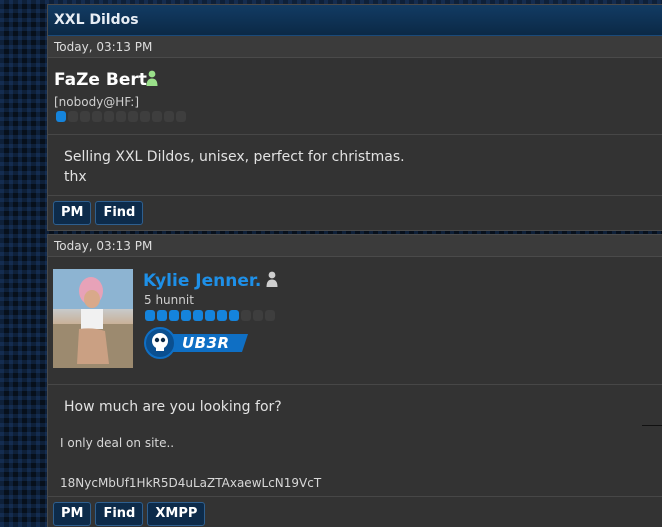 This screenshot has width=662, height=527. Describe the element at coordinates (272, 279) in the screenshot. I see `user-offline-icon` at that location.